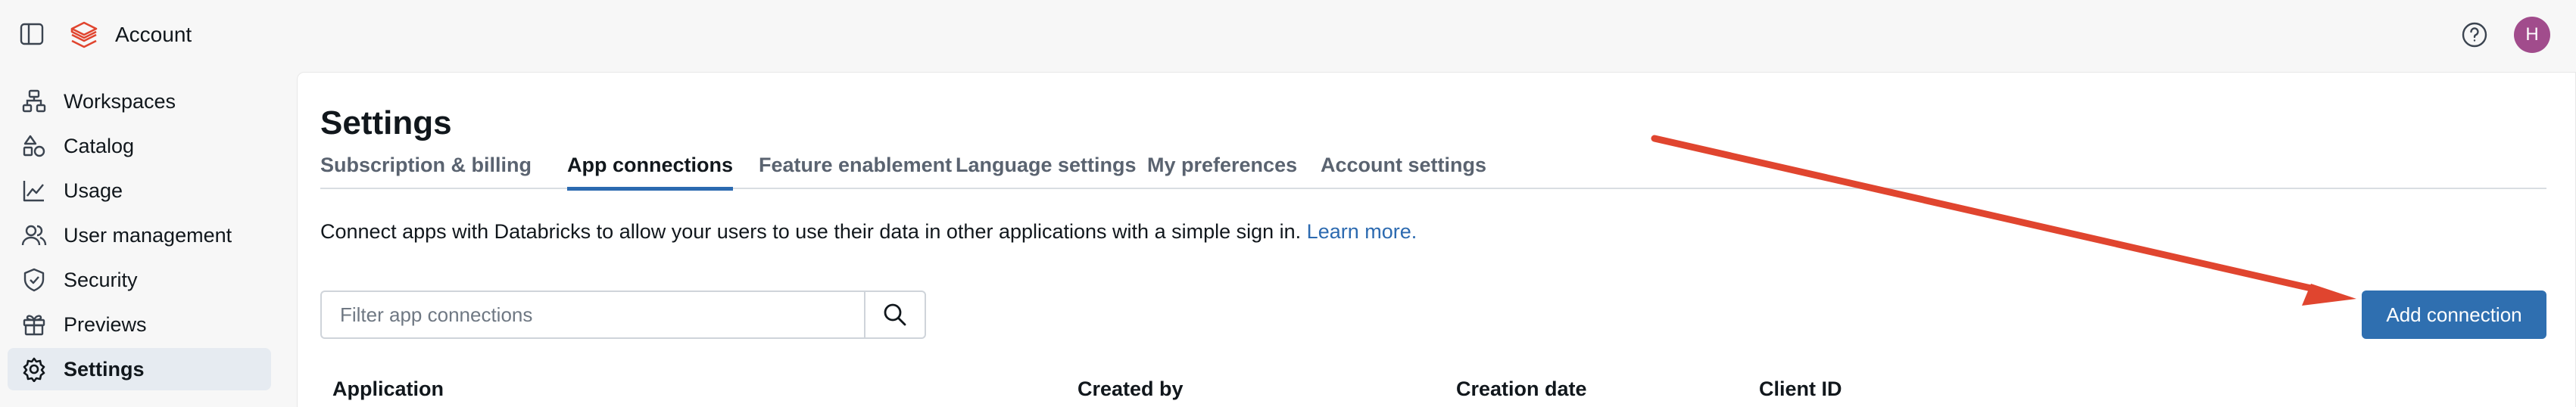  What do you see at coordinates (34, 235) in the screenshot?
I see `users-icon` at bounding box center [34, 235].